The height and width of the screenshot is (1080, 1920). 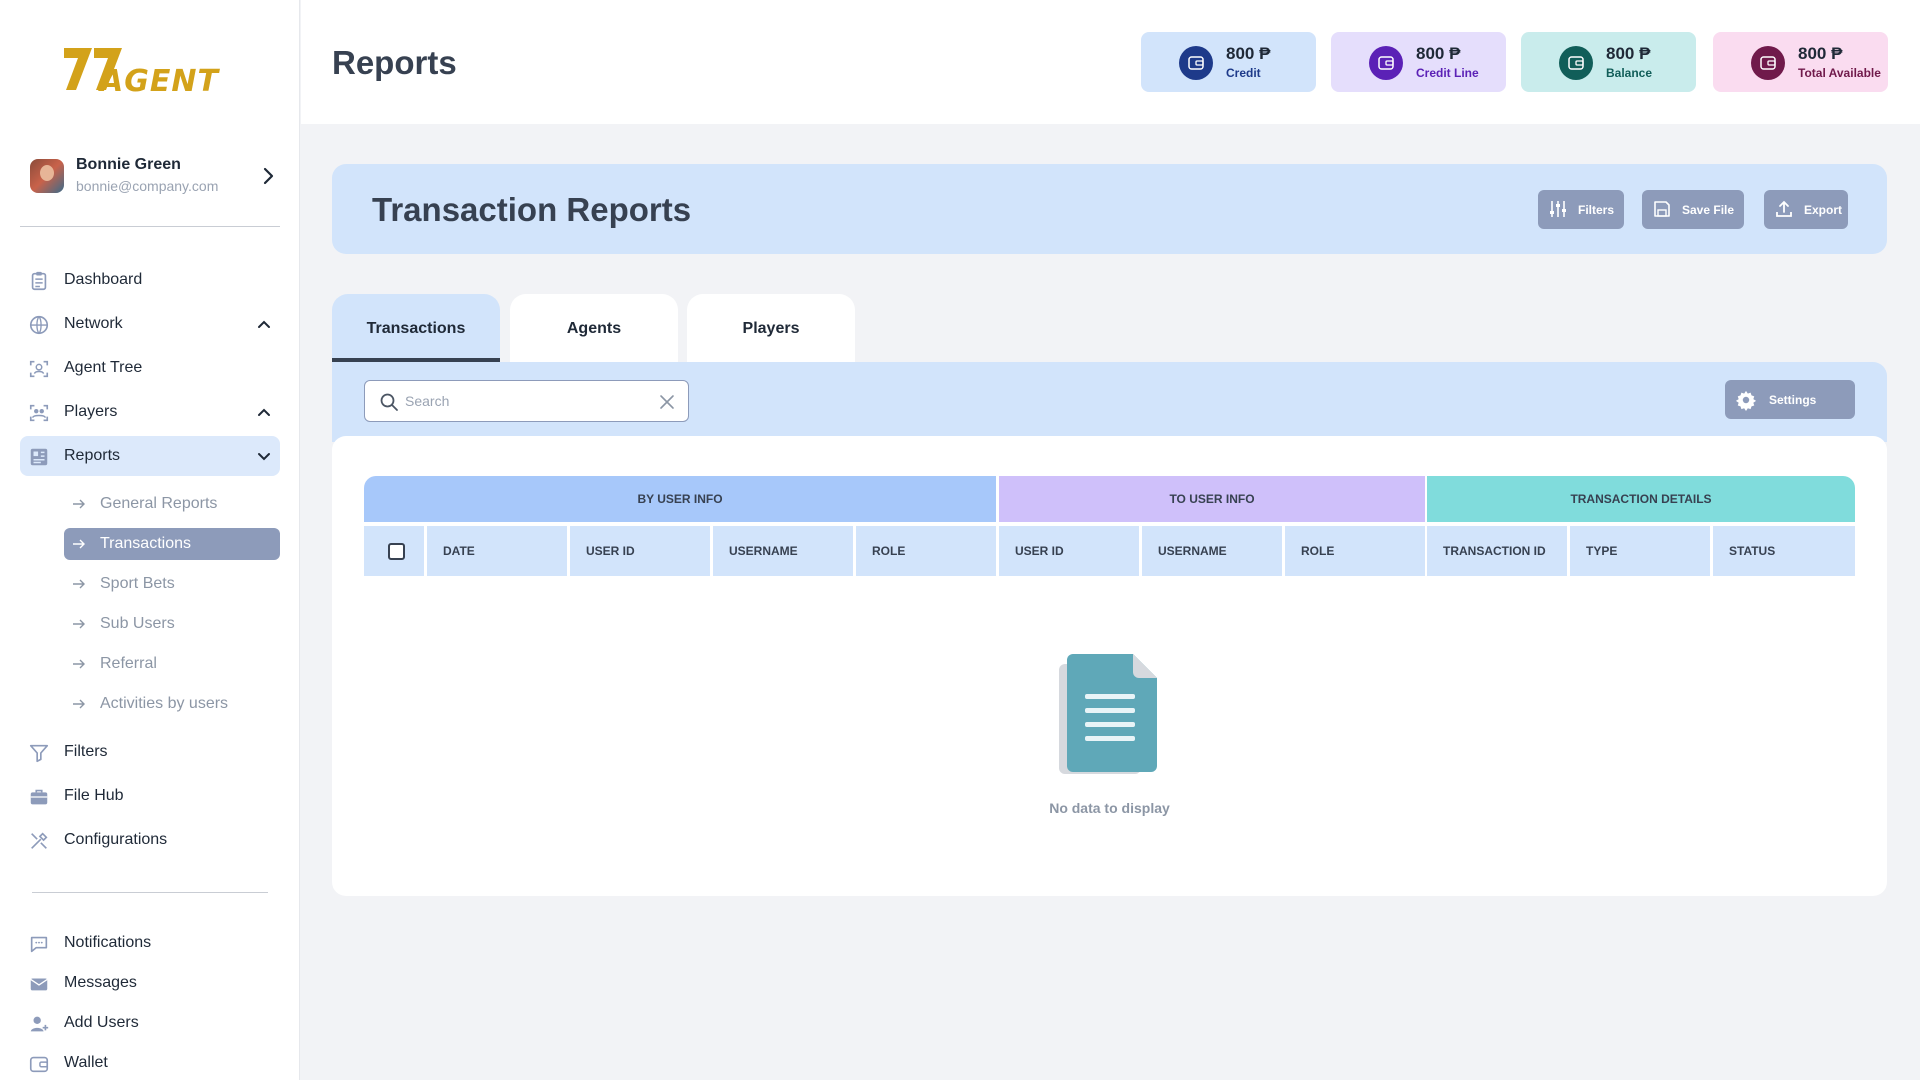 I want to click on sidebar-subitem-sport-bets: Sport Bets, so click(x=172, y=584).